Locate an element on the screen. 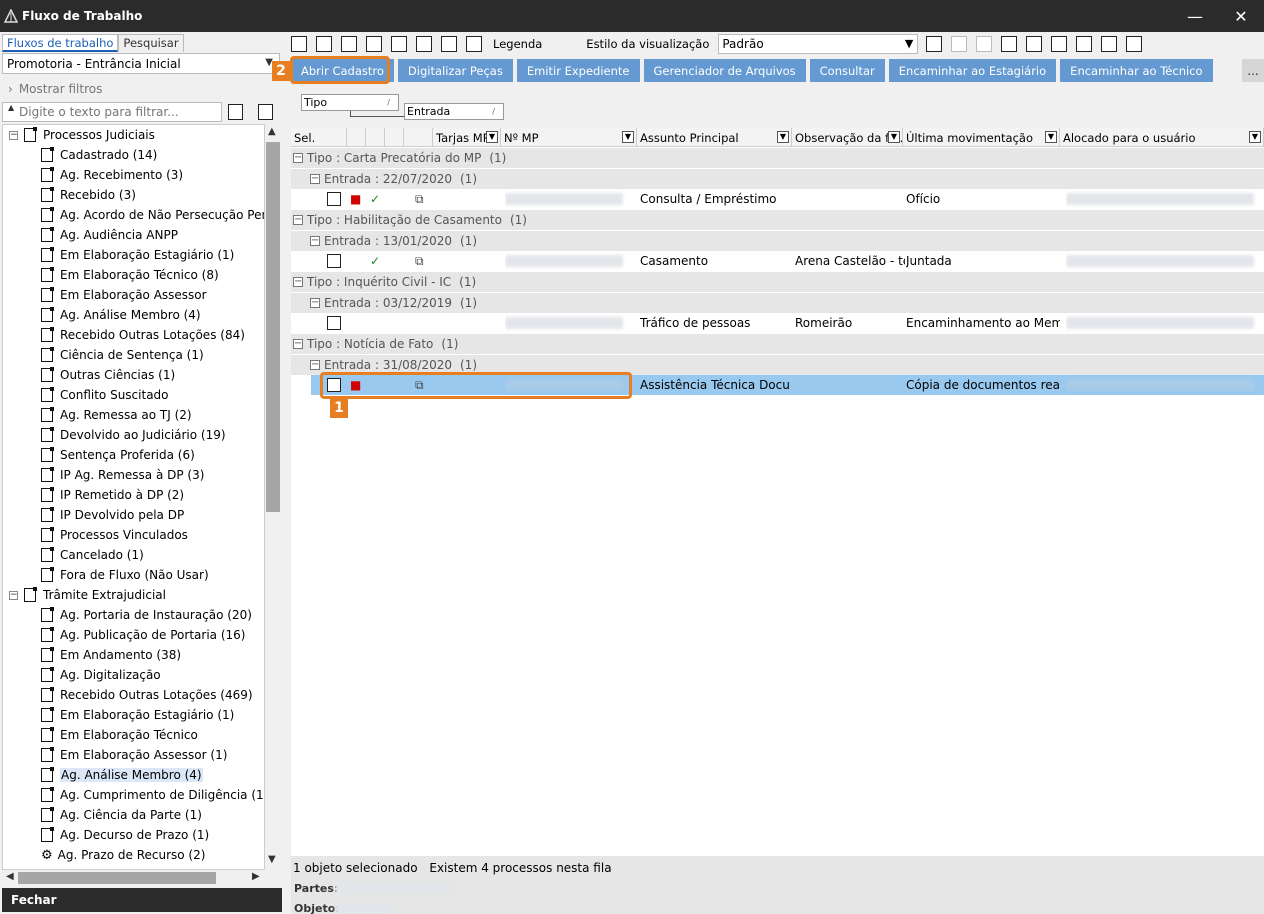 The image size is (1264, 914). tree-item: Ag. Remessa ao TJ (2) is located at coordinates (116, 415).